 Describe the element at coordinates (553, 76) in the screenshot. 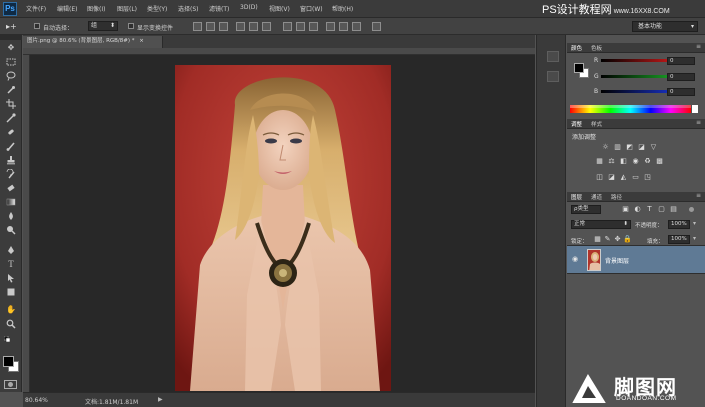

I see `properties-panel-icon` at that location.